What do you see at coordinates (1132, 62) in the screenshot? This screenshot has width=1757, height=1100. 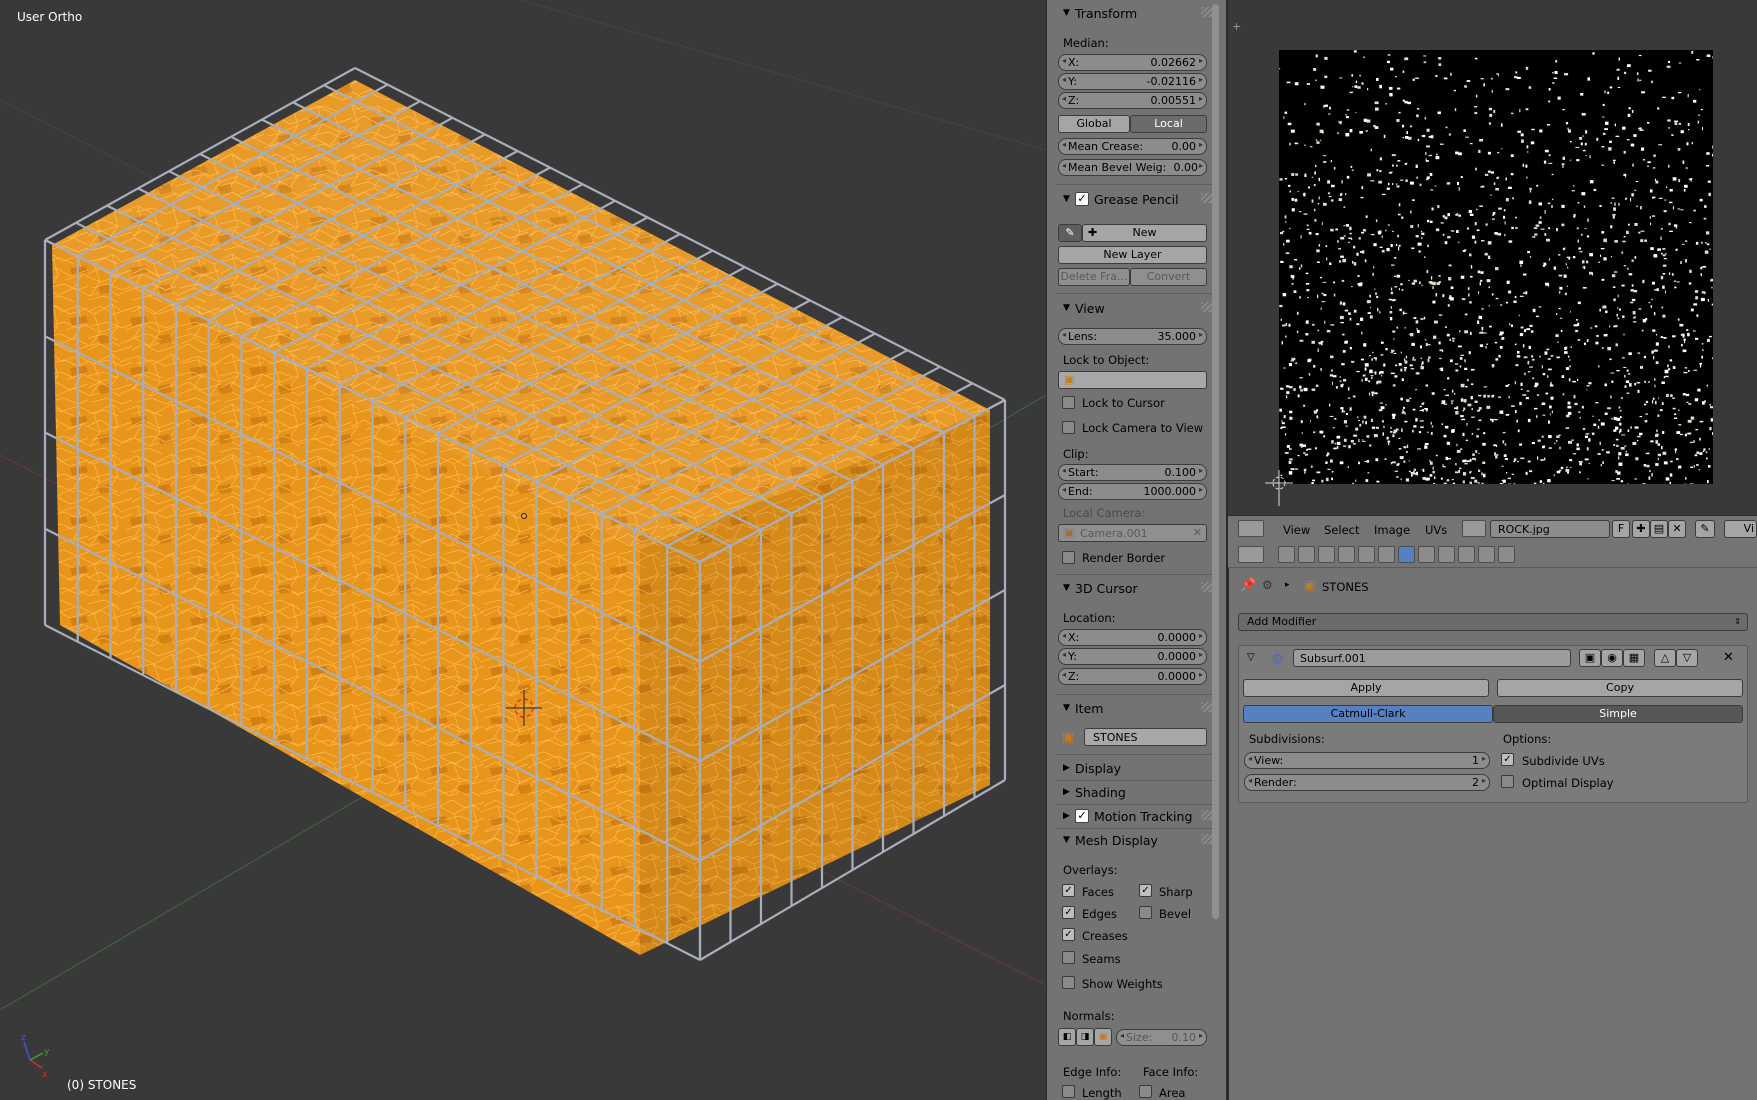 I see `median-x-field: ◂ X: 0.02662 ▸` at bounding box center [1132, 62].